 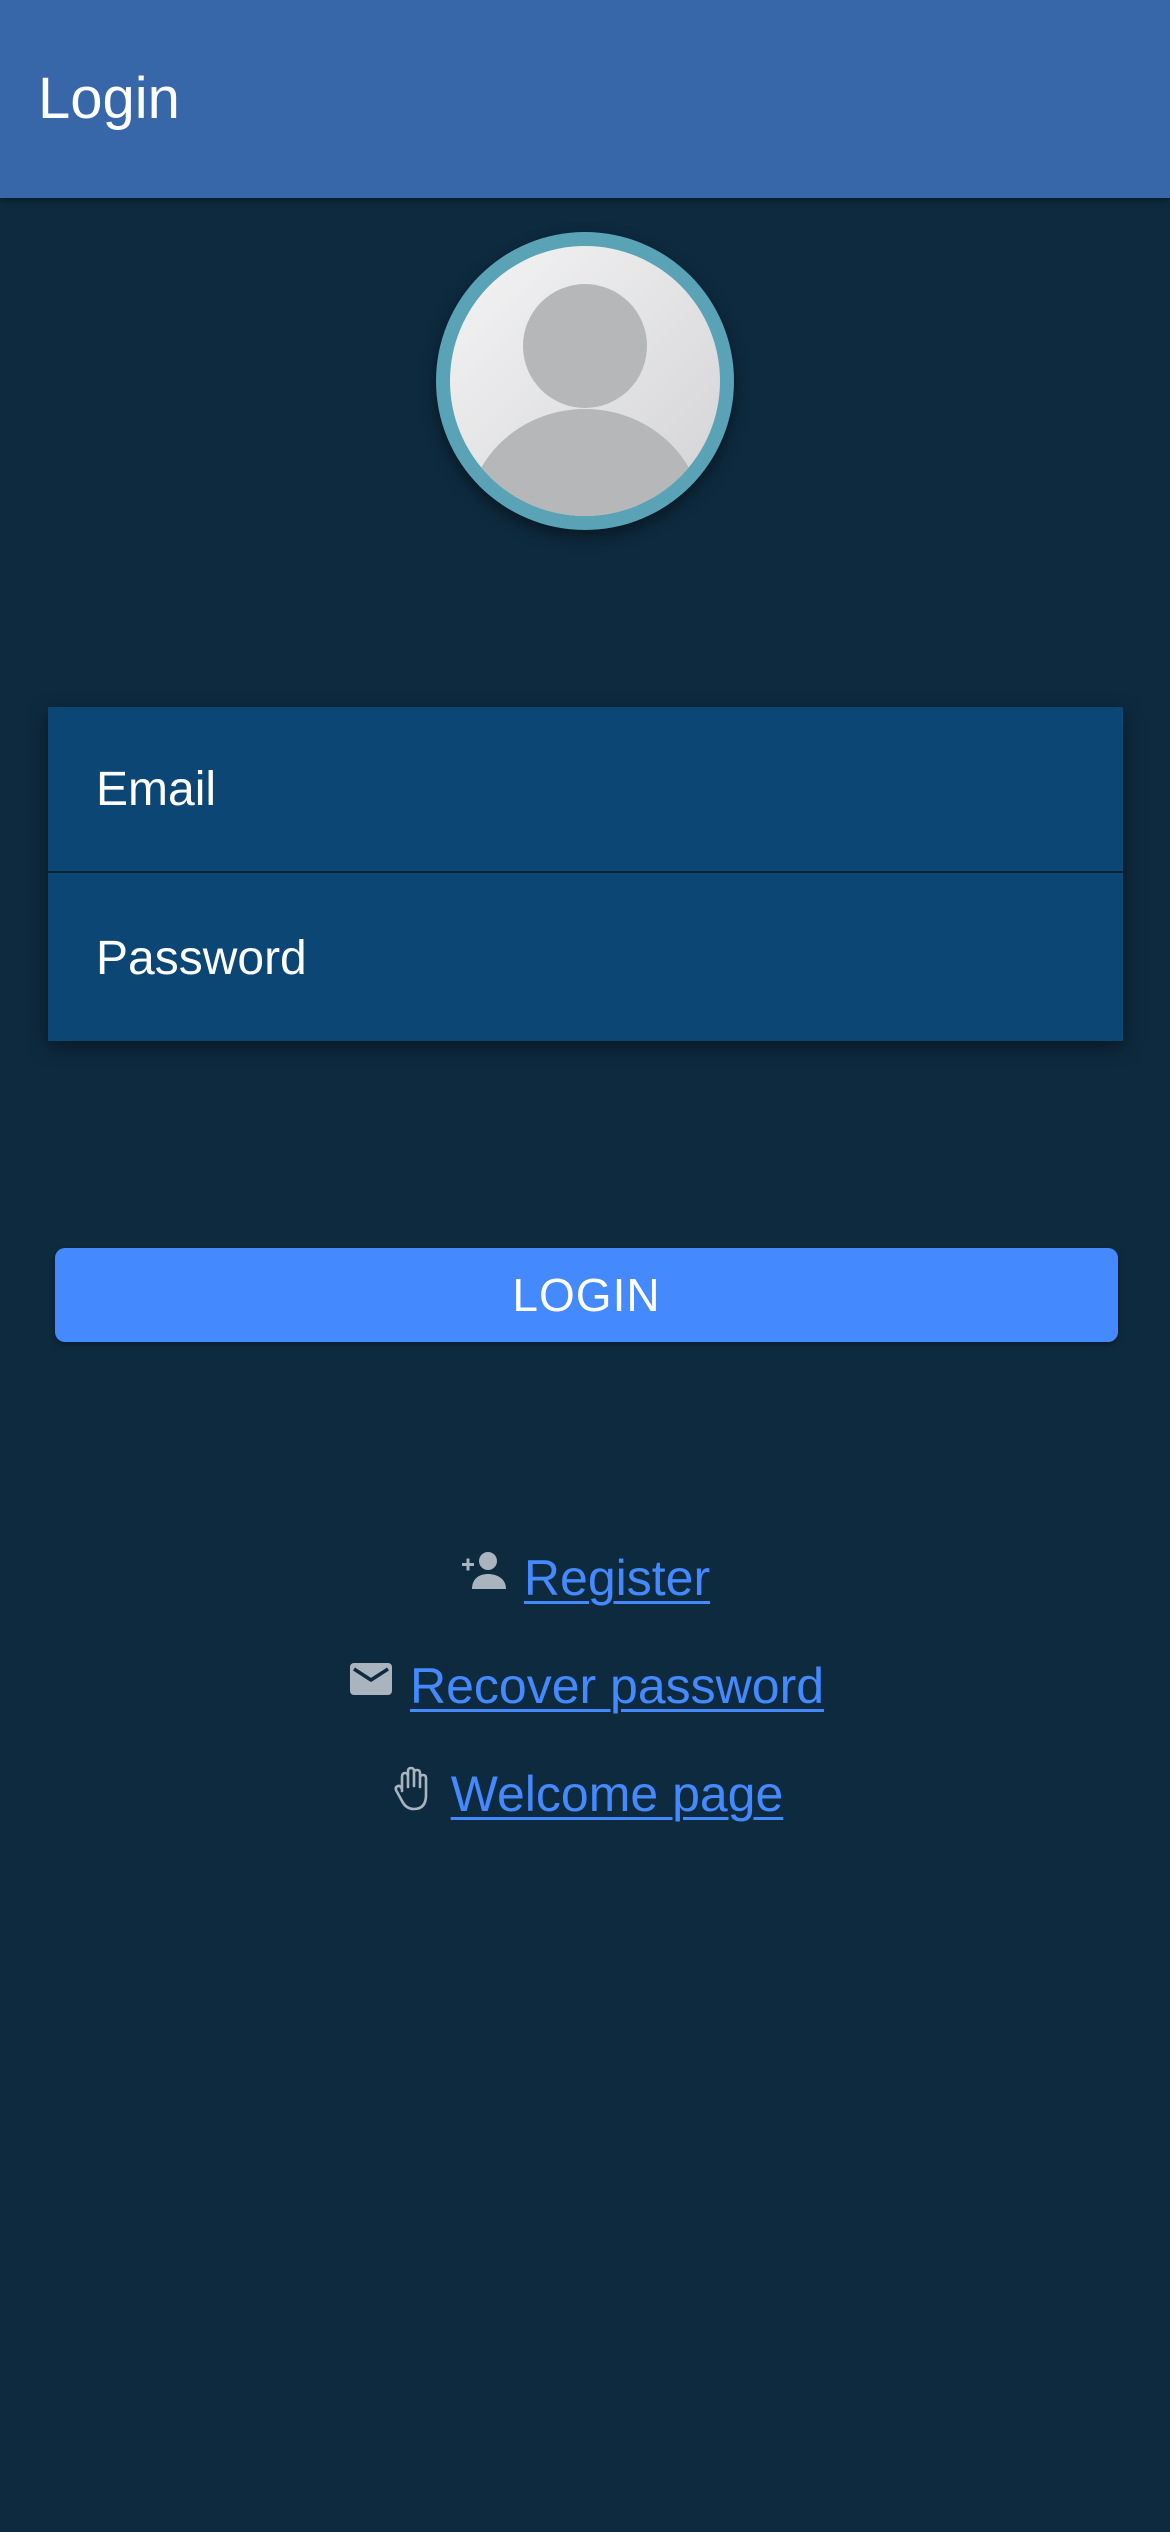 What do you see at coordinates (371, 1680) in the screenshot?
I see `mail-icon` at bounding box center [371, 1680].